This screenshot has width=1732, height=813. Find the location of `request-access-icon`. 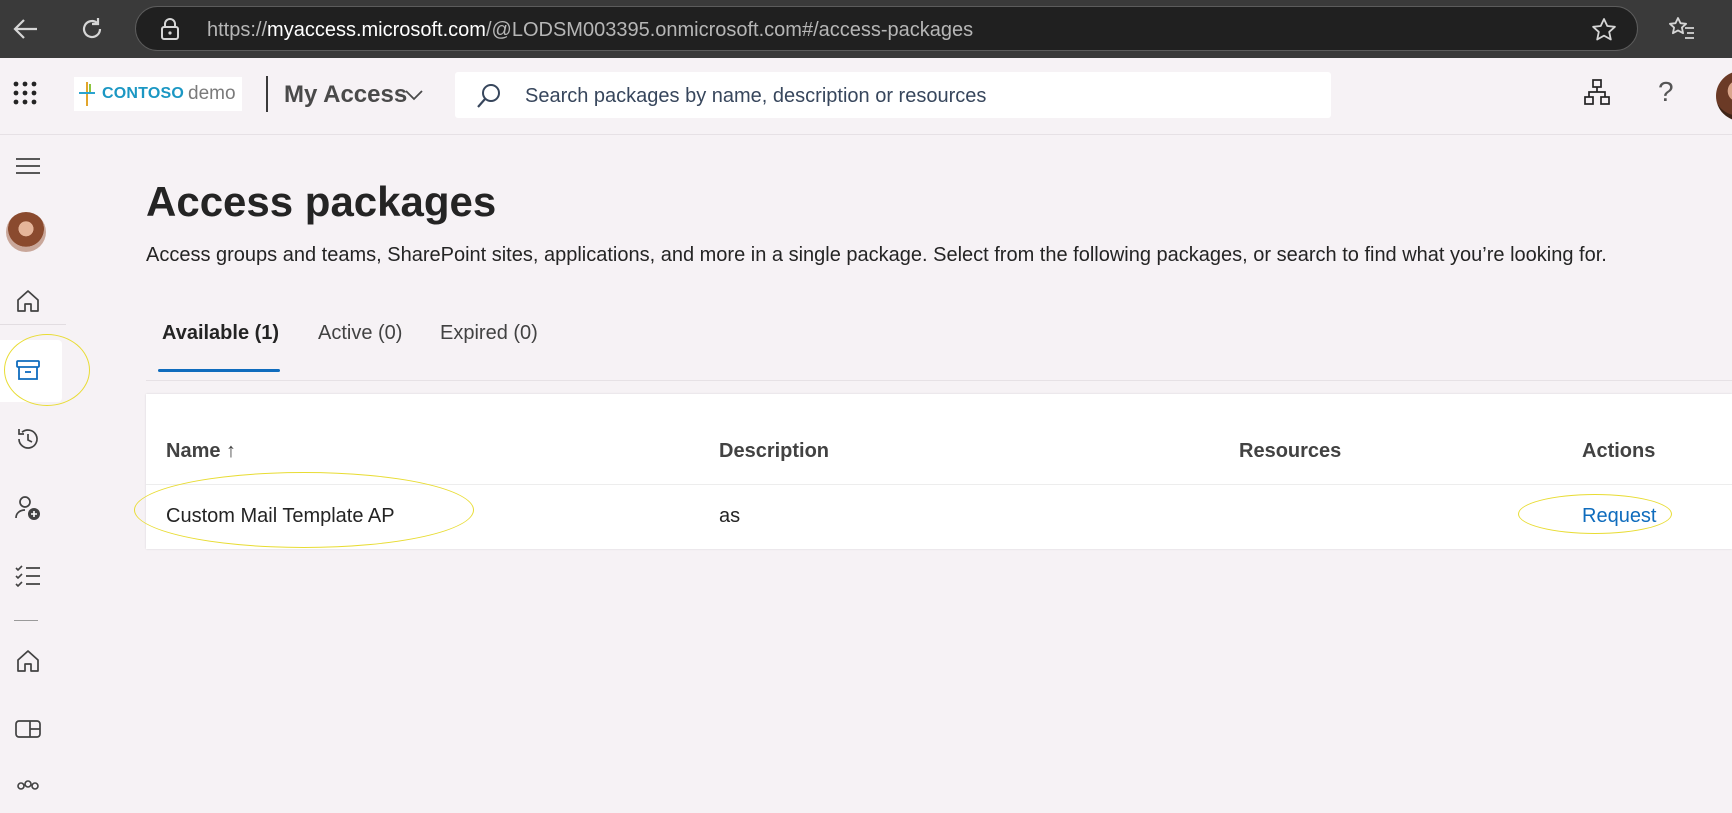

request-access-icon is located at coordinates (28, 508).